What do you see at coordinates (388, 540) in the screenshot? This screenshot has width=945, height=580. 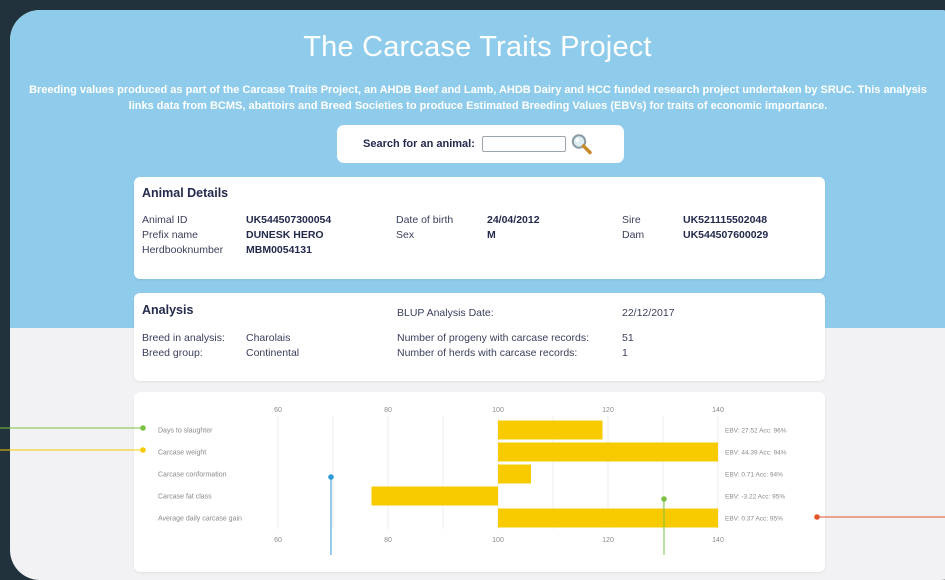 I see `x-tick-label-bottom: 80` at bounding box center [388, 540].